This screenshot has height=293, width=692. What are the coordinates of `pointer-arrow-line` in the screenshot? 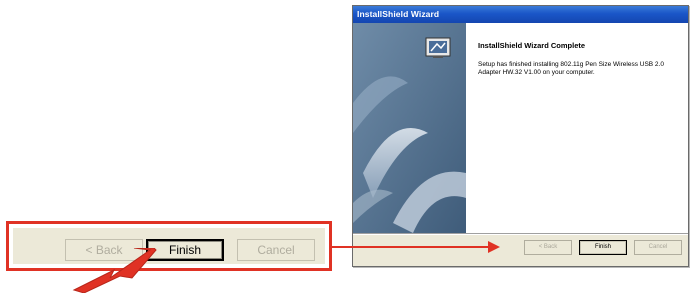 It's located at (420, 247).